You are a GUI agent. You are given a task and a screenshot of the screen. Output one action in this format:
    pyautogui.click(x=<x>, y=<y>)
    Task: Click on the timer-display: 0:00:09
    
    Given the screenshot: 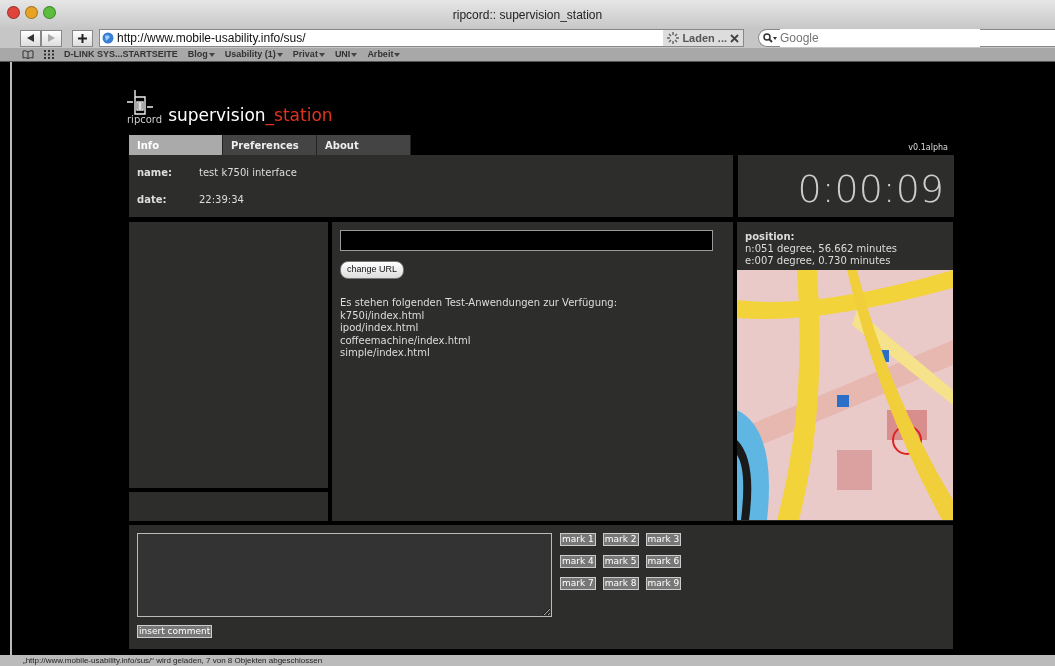 What is the action you would take?
    pyautogui.click(x=846, y=186)
    